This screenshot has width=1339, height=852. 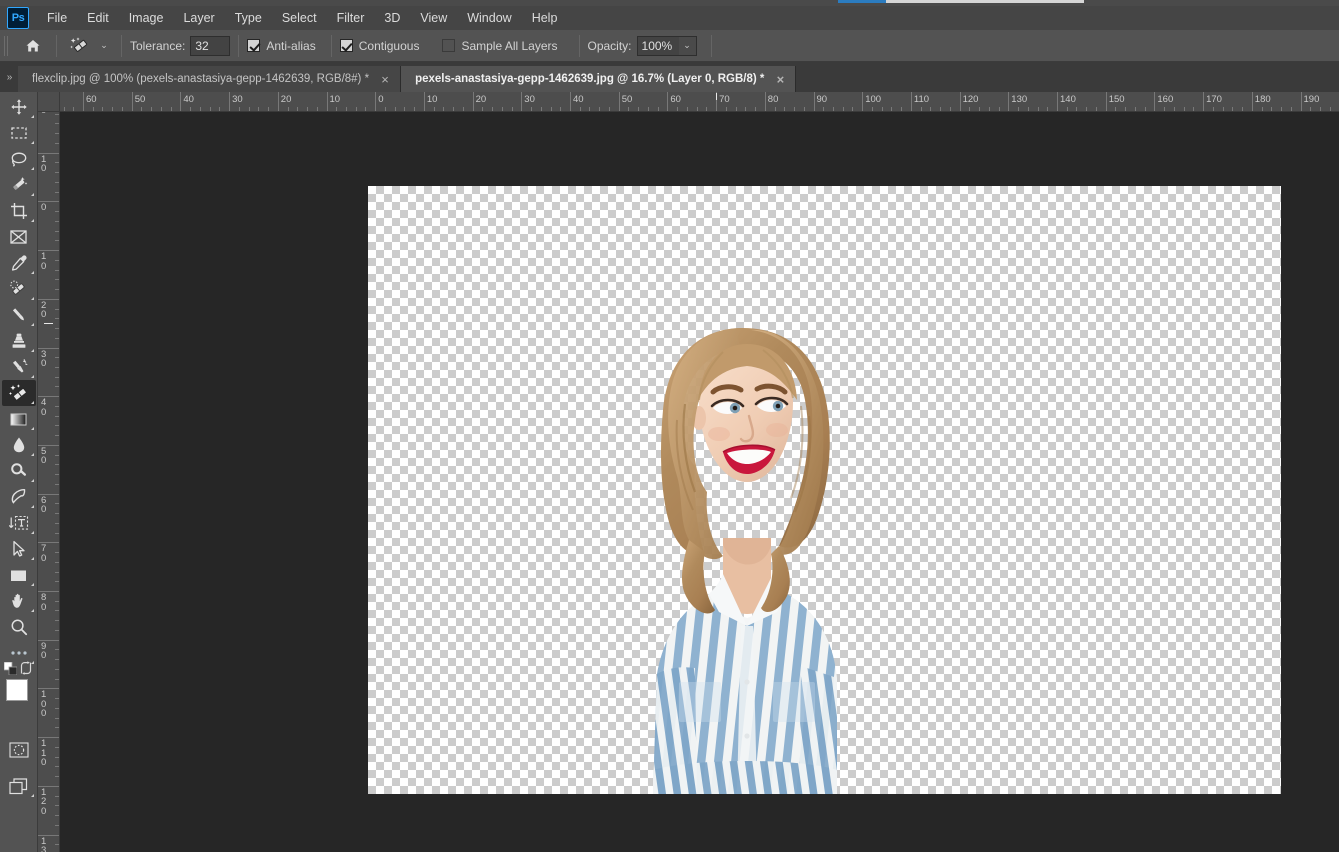 I want to click on menu-item-layer: Layer, so click(x=198, y=18).